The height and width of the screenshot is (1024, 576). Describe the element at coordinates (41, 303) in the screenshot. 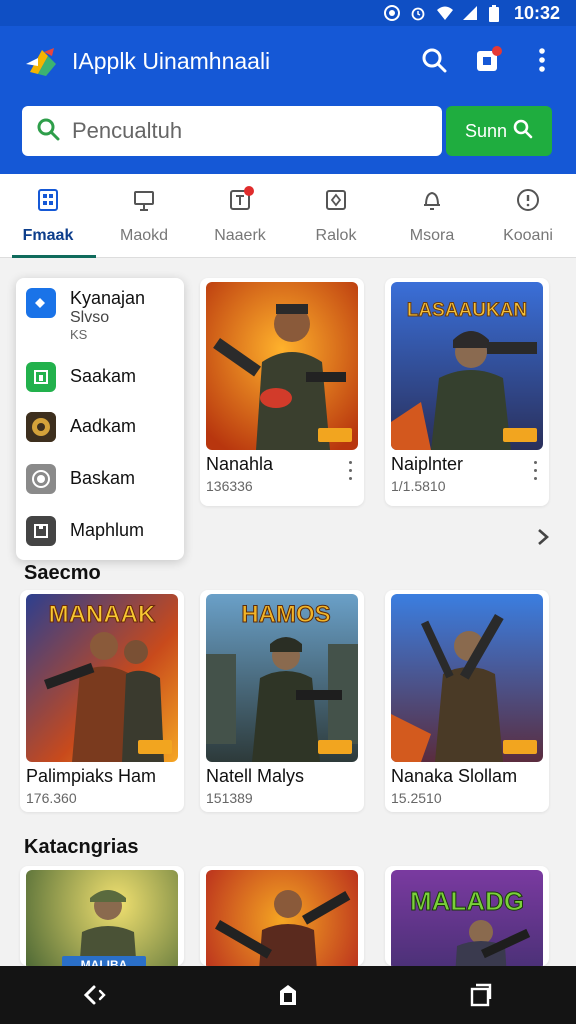

I see `app-blue-icon` at that location.